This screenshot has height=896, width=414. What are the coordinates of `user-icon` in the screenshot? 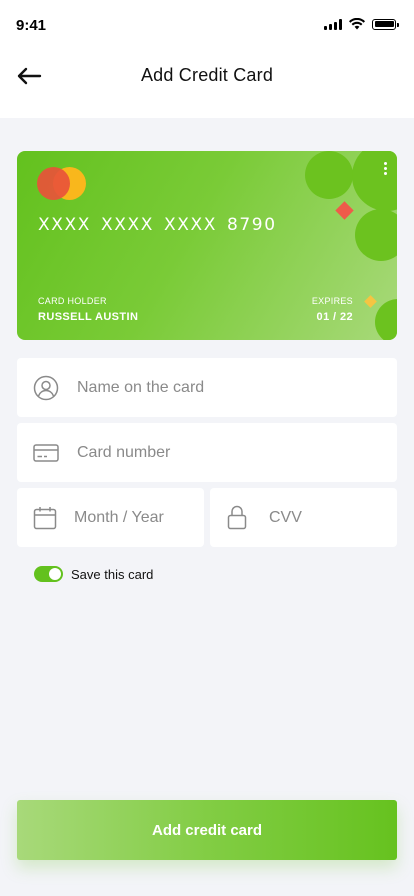 It's located at (46, 388).